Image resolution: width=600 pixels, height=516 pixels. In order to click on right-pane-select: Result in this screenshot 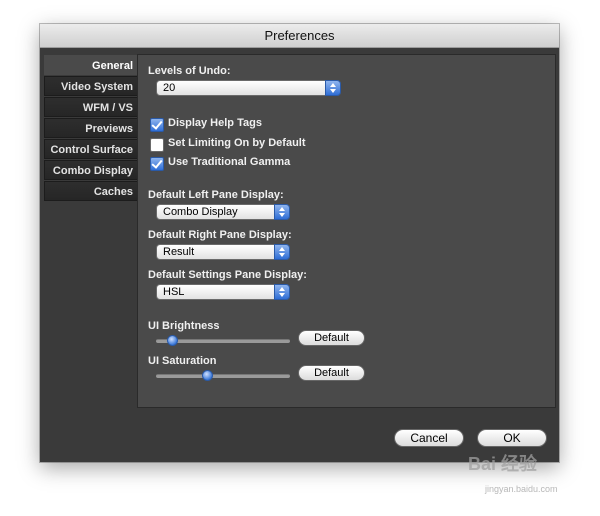, I will do `click(223, 252)`.